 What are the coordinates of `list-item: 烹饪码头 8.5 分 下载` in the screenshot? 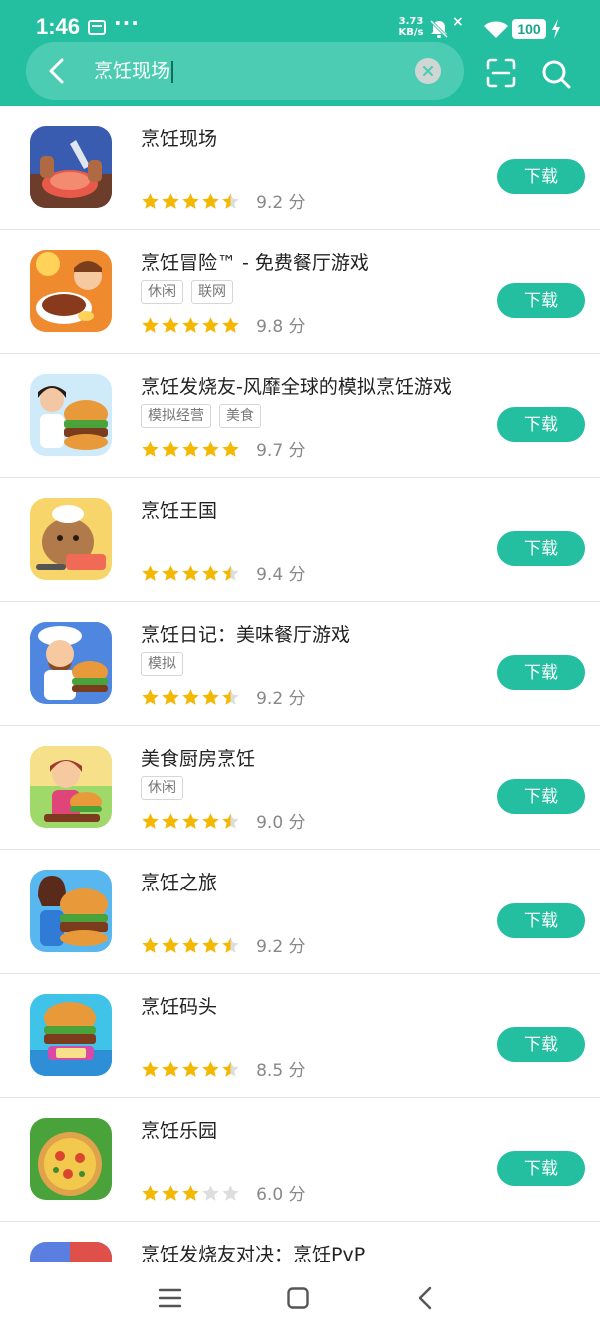 It's located at (300, 1036).